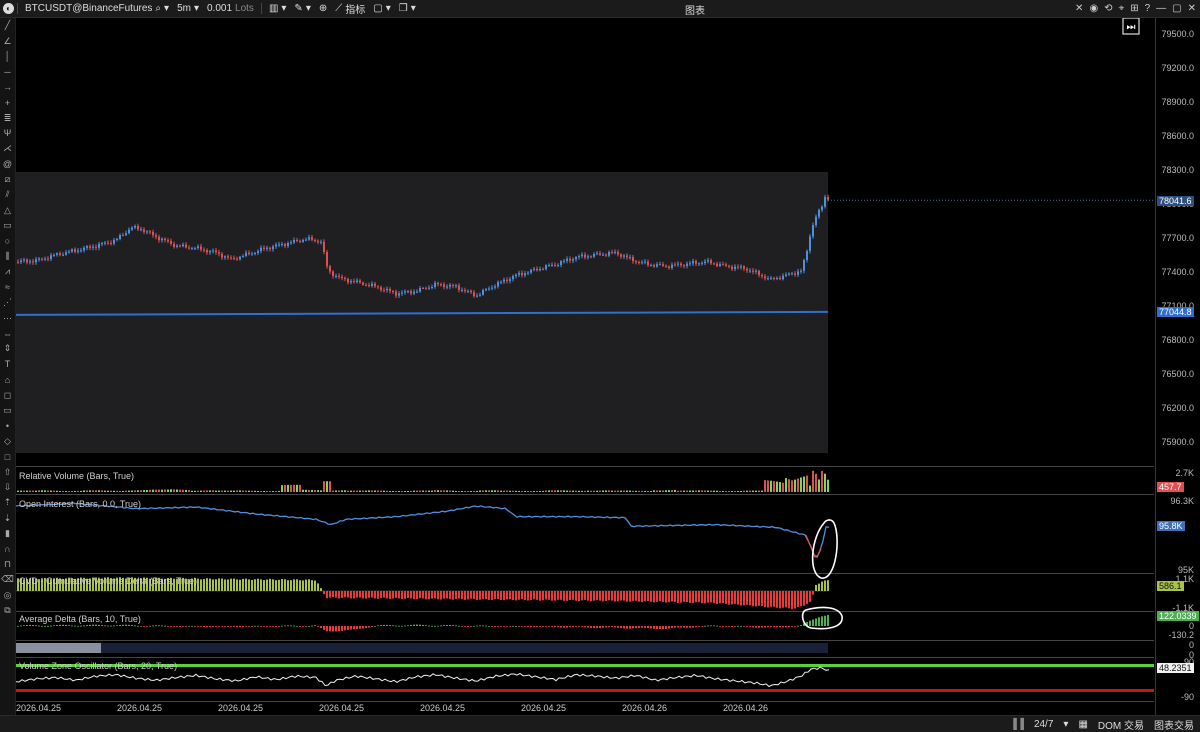 This screenshot has width=1200, height=732. What do you see at coordinates (381, 8) in the screenshot?
I see `template-button: ▢ ▾` at bounding box center [381, 8].